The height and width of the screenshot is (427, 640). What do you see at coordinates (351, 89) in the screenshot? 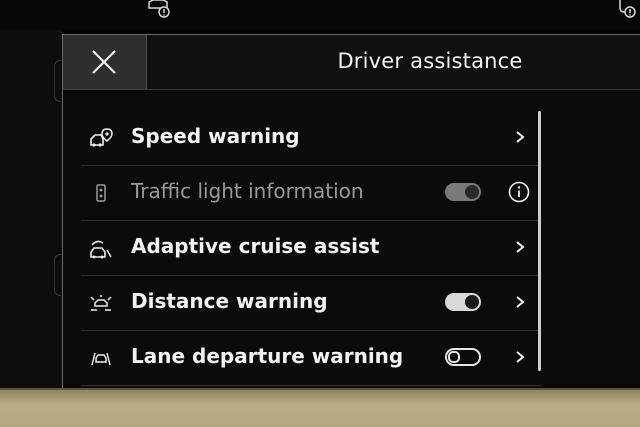
I see `header-divider` at bounding box center [351, 89].